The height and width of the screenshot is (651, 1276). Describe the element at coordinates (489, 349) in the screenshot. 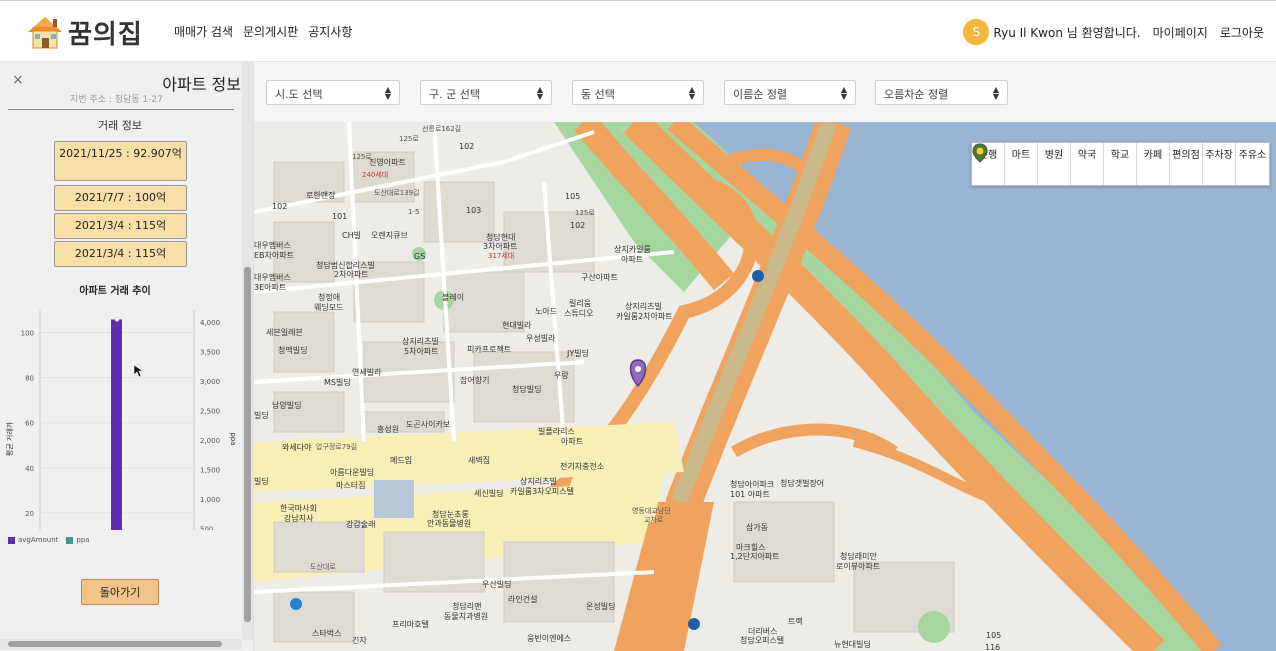

I see `map-label: 피카프로젝트` at that location.